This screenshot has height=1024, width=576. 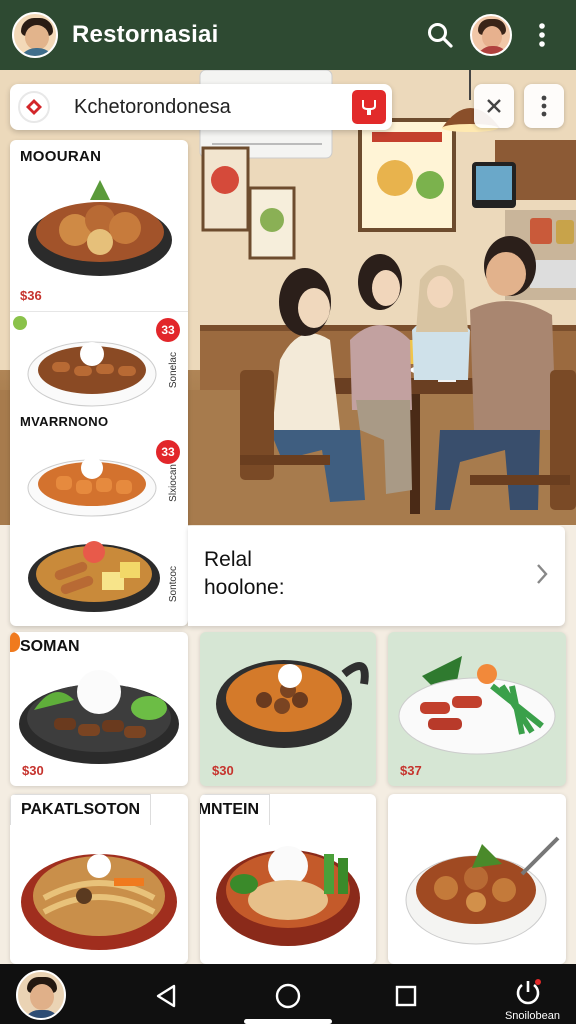 What do you see at coordinates (288, 1021) in the screenshot?
I see `gesture-home-indicator` at bounding box center [288, 1021].